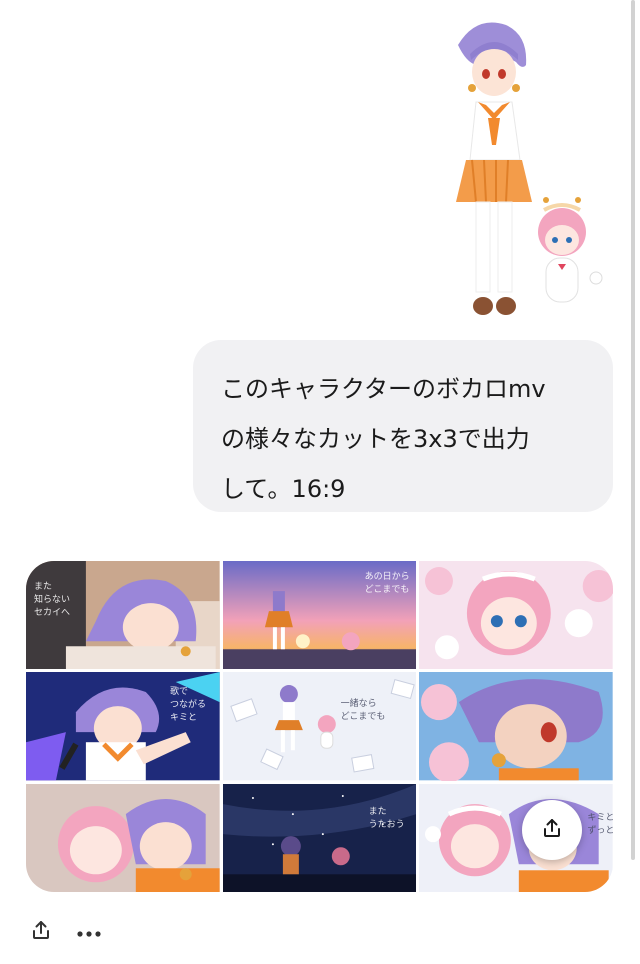  What do you see at coordinates (319, 837) in the screenshot?
I see `grid-cell-8: また うたおう` at bounding box center [319, 837].